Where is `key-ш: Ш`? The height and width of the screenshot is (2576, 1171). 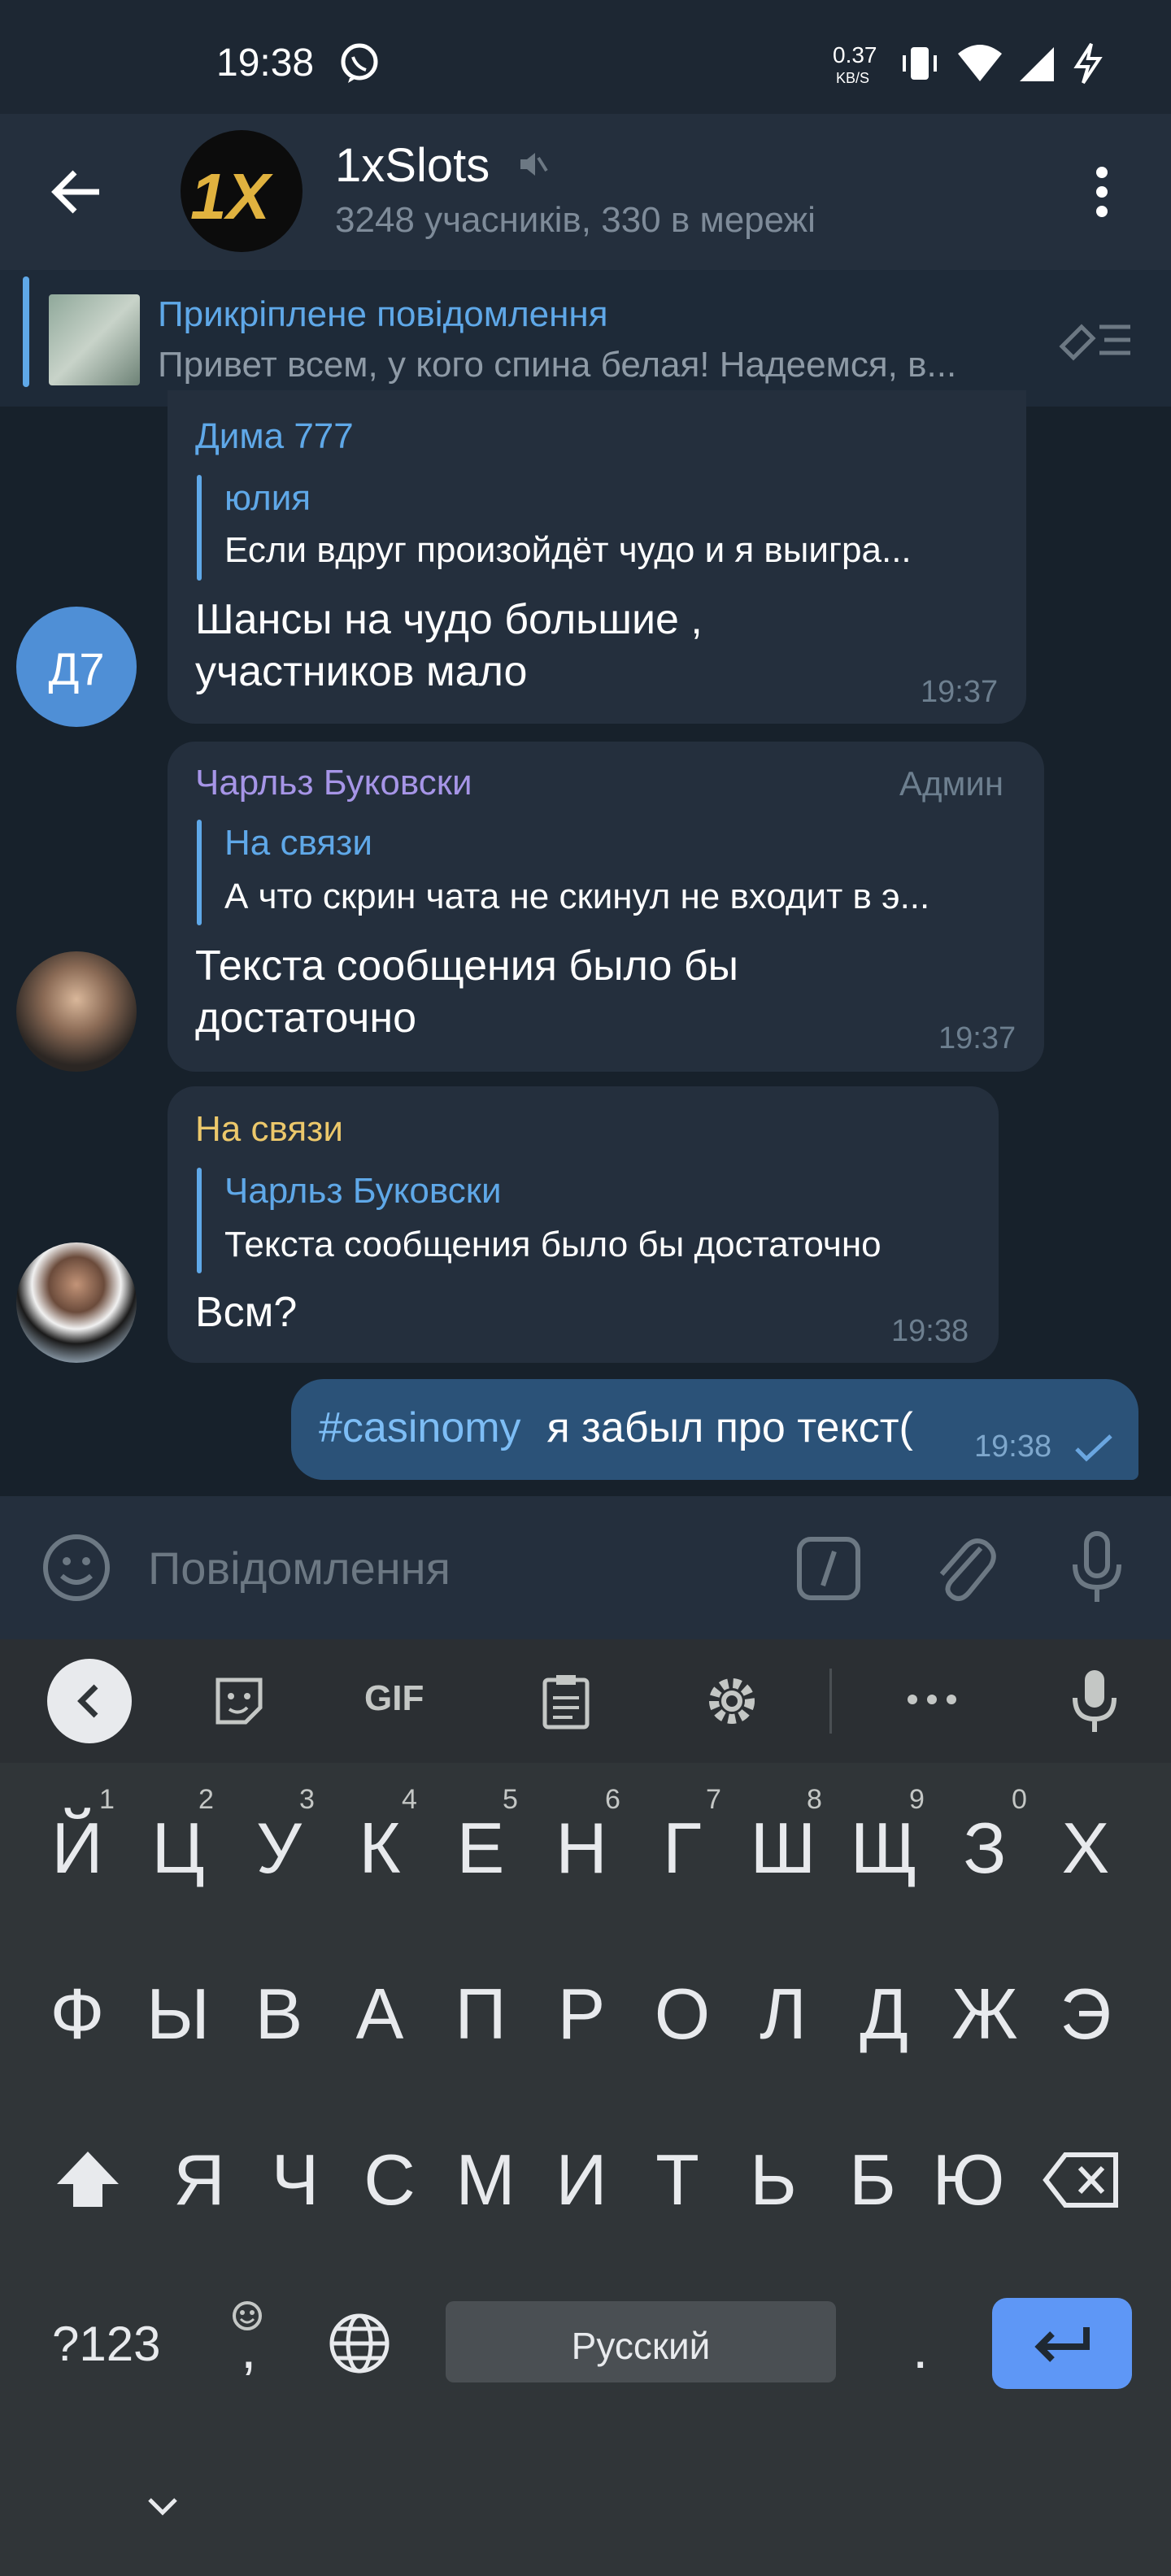
key-ш: Ш is located at coordinates (783, 1849).